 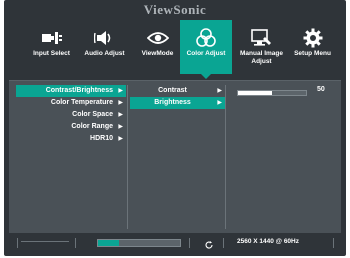 What do you see at coordinates (261, 57) in the screenshot?
I see `tab-label: Manual Image Adjust` at bounding box center [261, 57].